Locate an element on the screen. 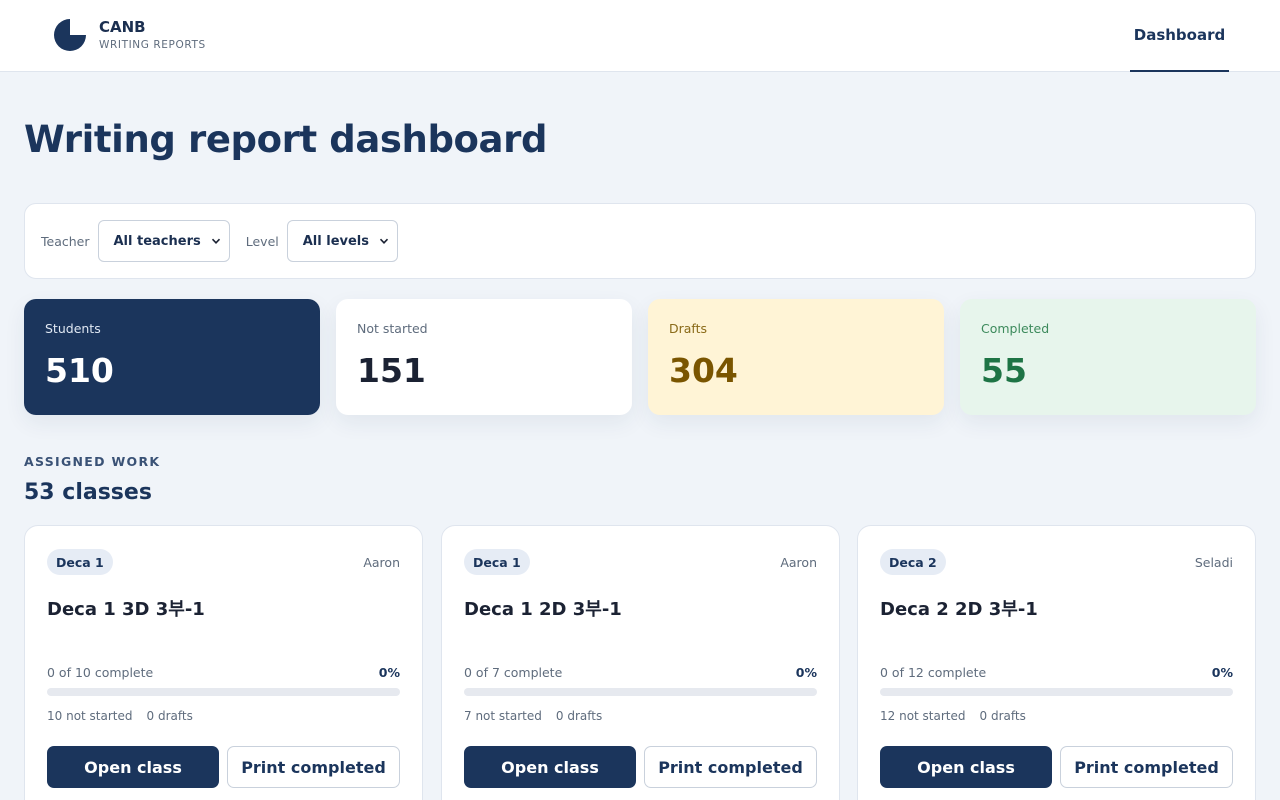 The image size is (1280, 800). brand: CANB WRITING REPORTS is located at coordinates (129, 35).